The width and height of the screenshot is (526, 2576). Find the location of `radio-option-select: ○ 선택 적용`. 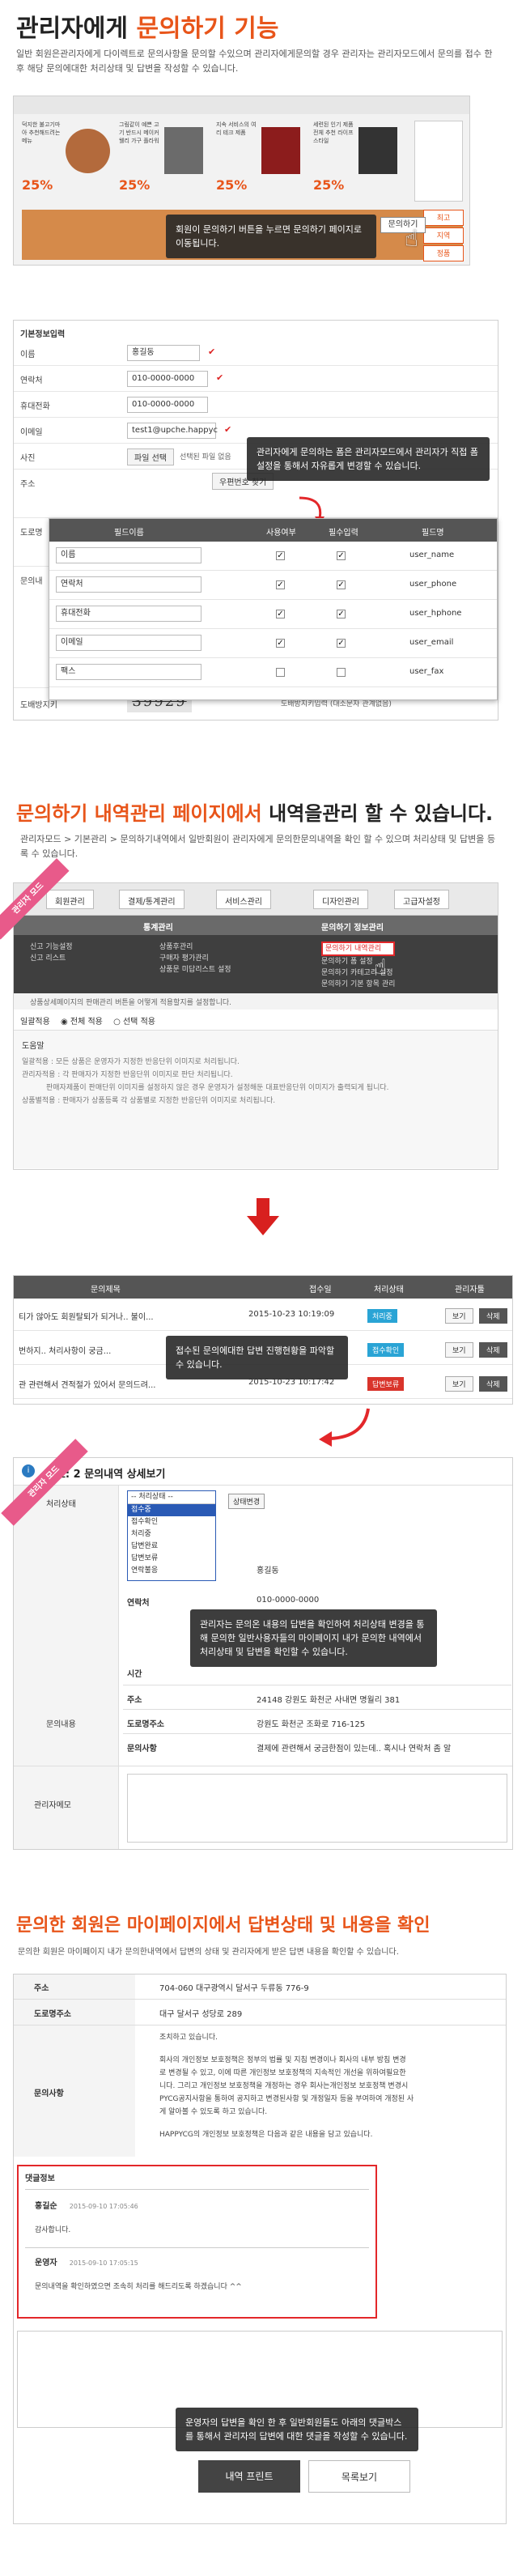

radio-option-select: ○ 선택 적용 is located at coordinates (134, 1022).